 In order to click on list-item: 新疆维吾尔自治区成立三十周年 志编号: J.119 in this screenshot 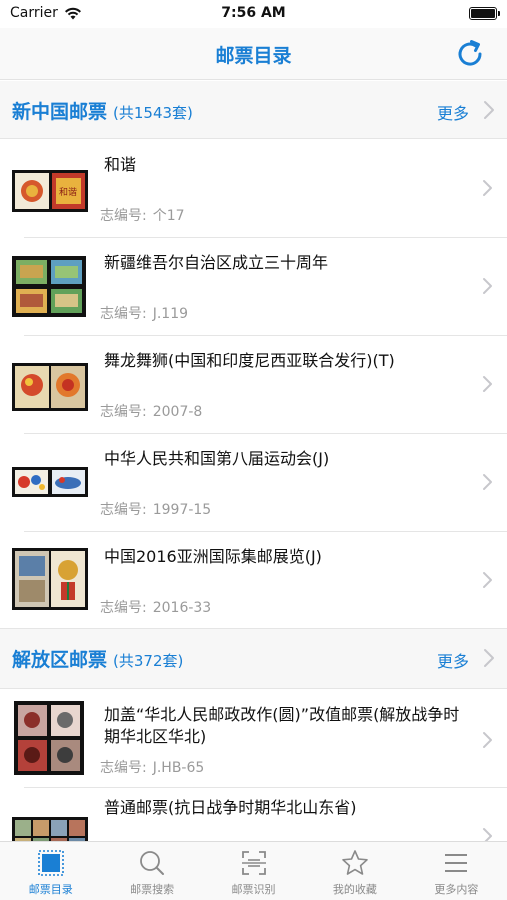, I will do `click(253, 286)`.